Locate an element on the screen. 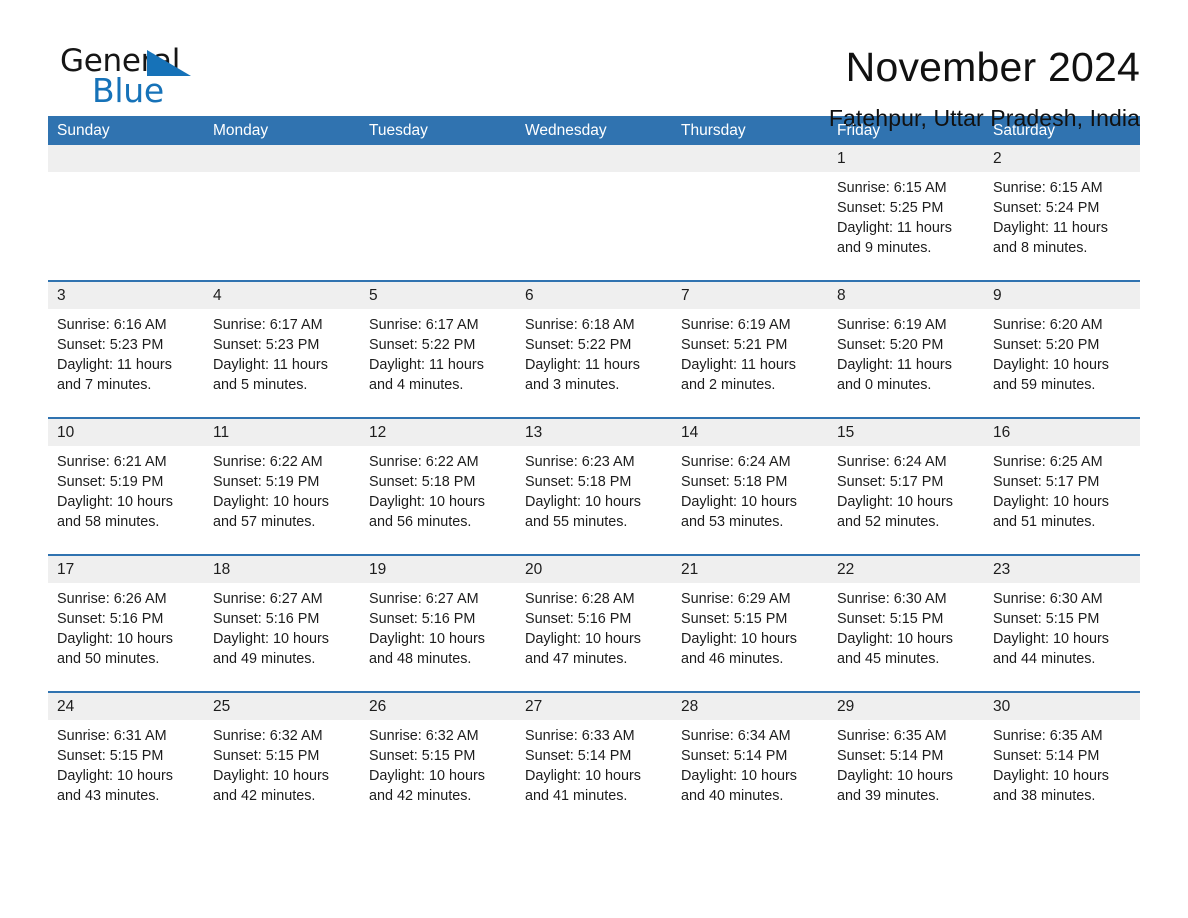 This screenshot has height=918, width=1188. day-number: 5 is located at coordinates (438, 295).